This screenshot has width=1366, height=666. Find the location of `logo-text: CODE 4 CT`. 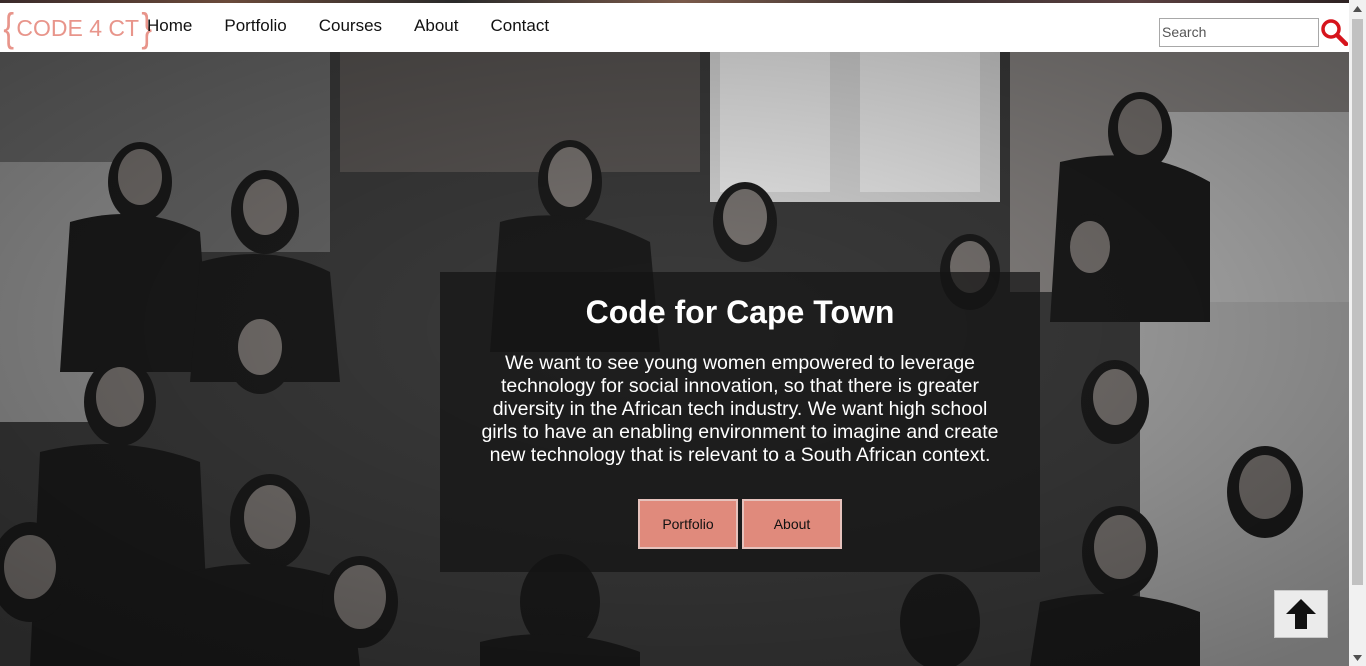

logo-text: CODE 4 CT is located at coordinates (78, 28).